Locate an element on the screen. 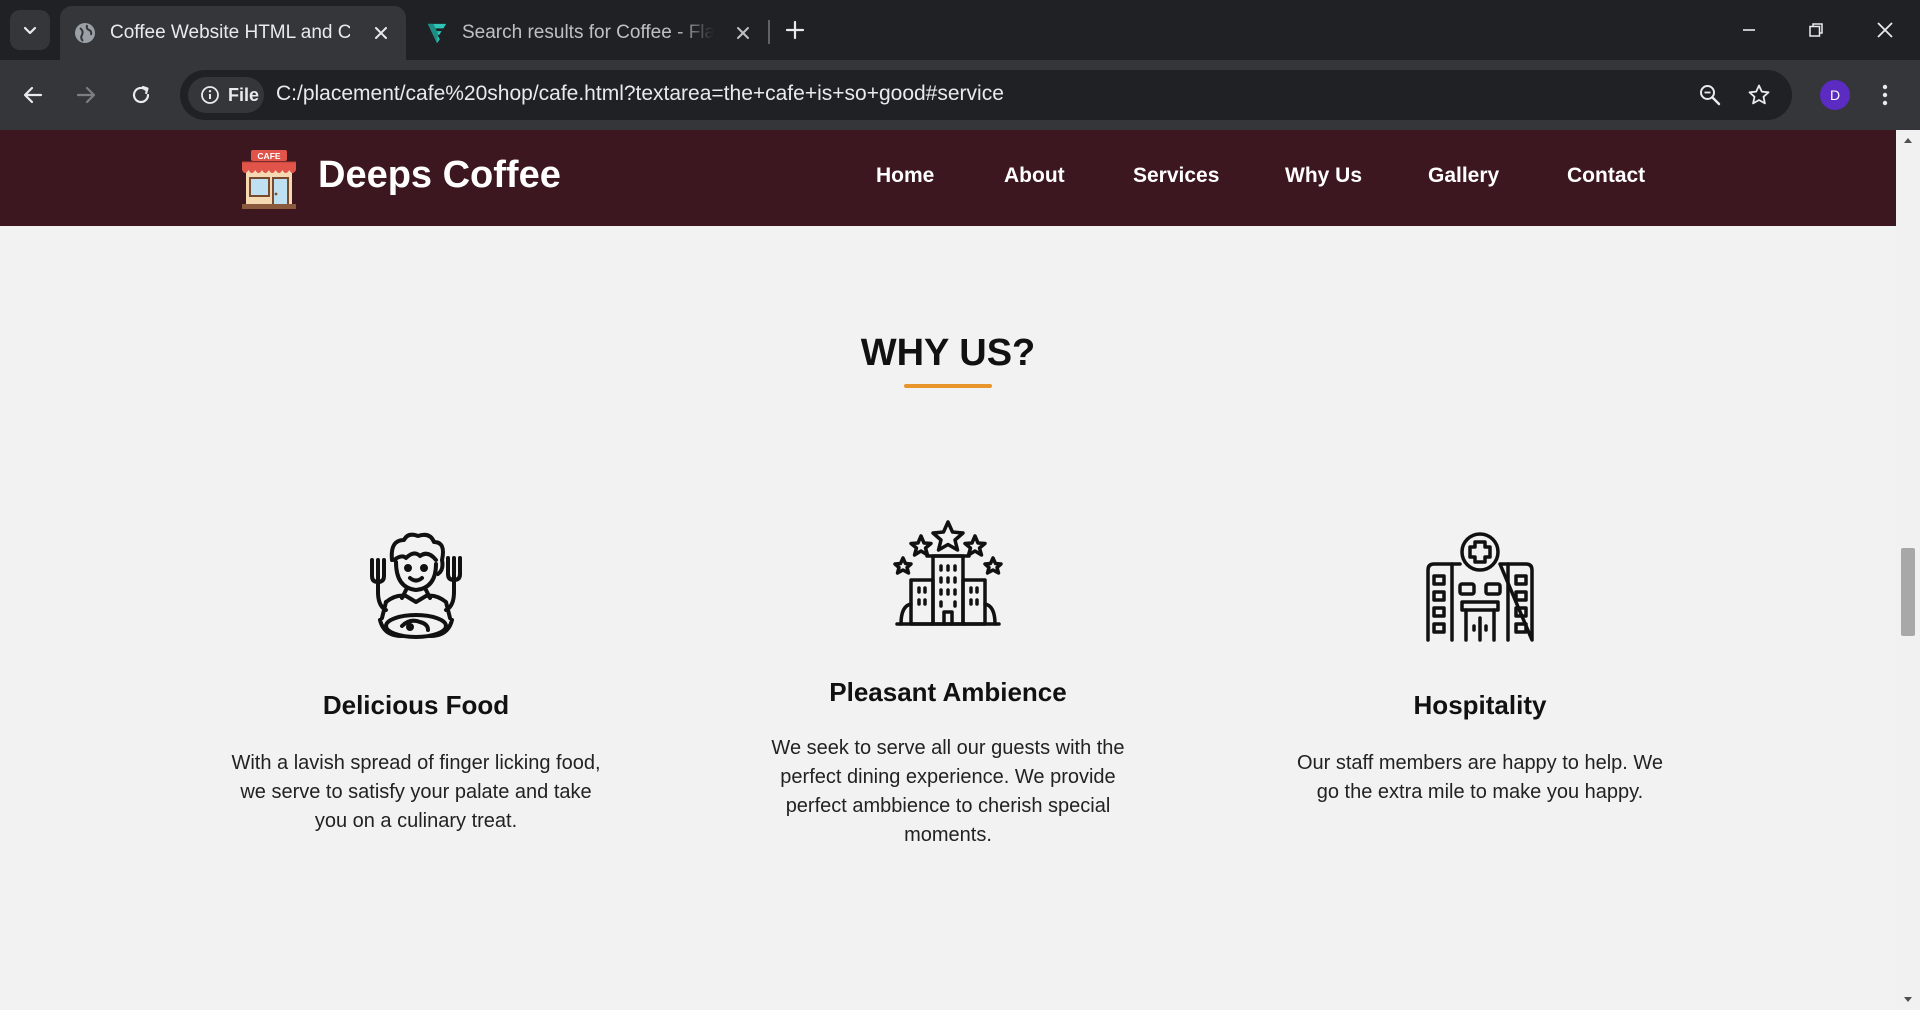  profile-avatar: D is located at coordinates (1835, 95).